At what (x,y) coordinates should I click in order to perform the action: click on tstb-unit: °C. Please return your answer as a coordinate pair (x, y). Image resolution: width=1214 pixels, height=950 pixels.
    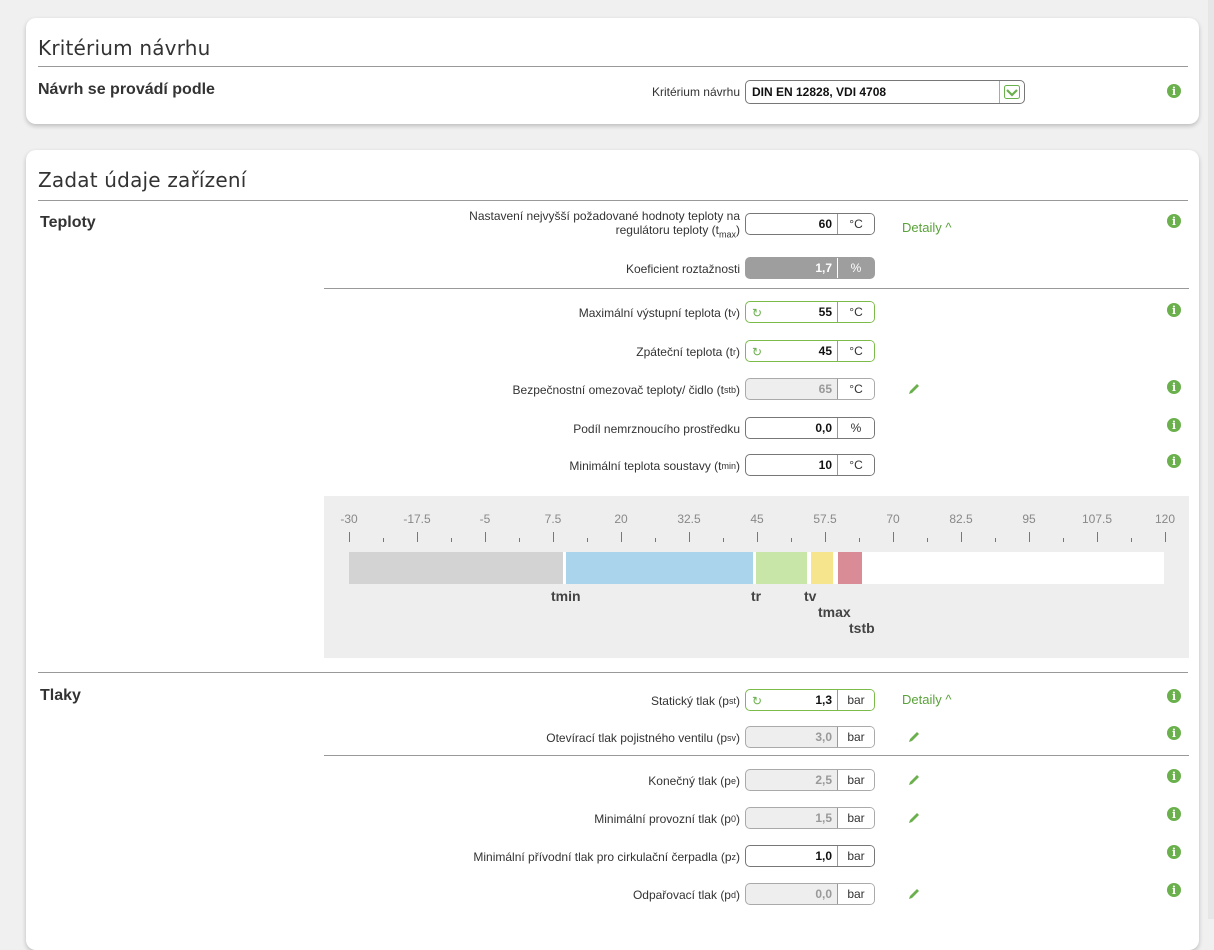
    Looking at the image, I should click on (855, 389).